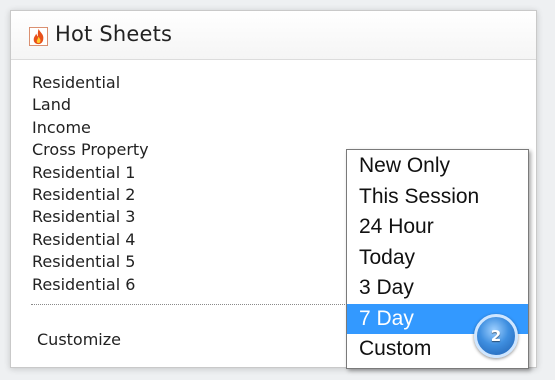 This screenshot has width=555, height=380. I want to click on list-item-cross-property: Cross Property, so click(90, 150).